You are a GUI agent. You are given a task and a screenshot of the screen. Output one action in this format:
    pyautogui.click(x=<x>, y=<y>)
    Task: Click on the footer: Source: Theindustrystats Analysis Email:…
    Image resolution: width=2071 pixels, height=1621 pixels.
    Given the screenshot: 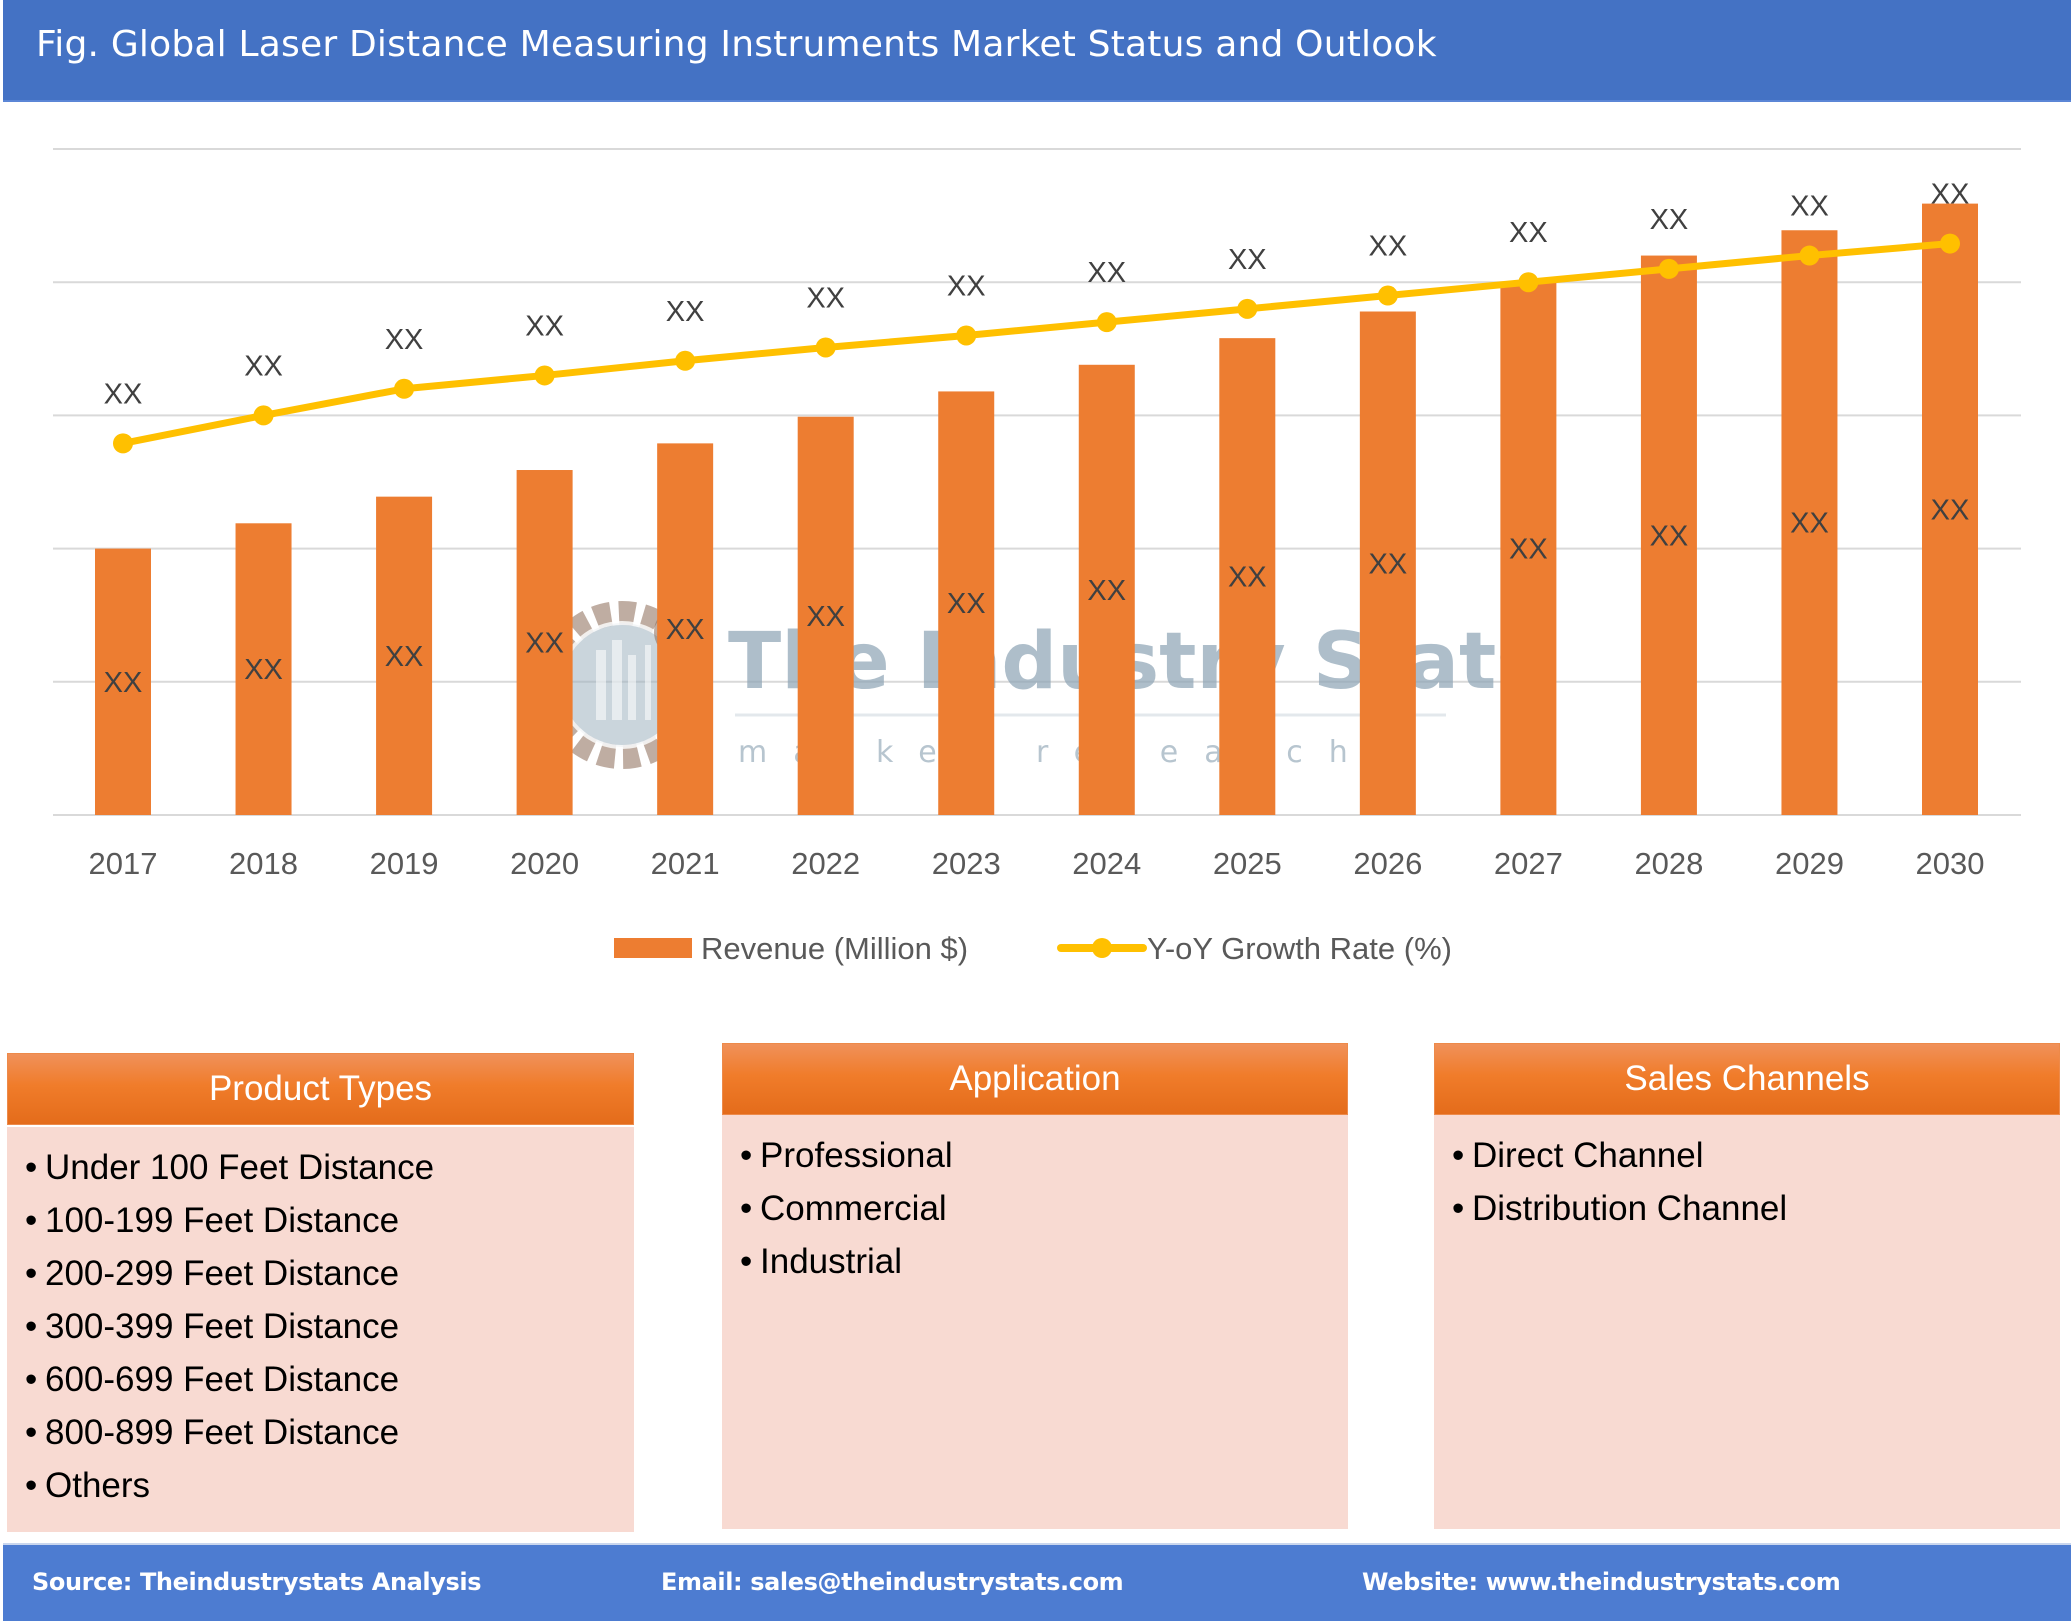 What is the action you would take?
    pyautogui.click(x=1037, y=1582)
    